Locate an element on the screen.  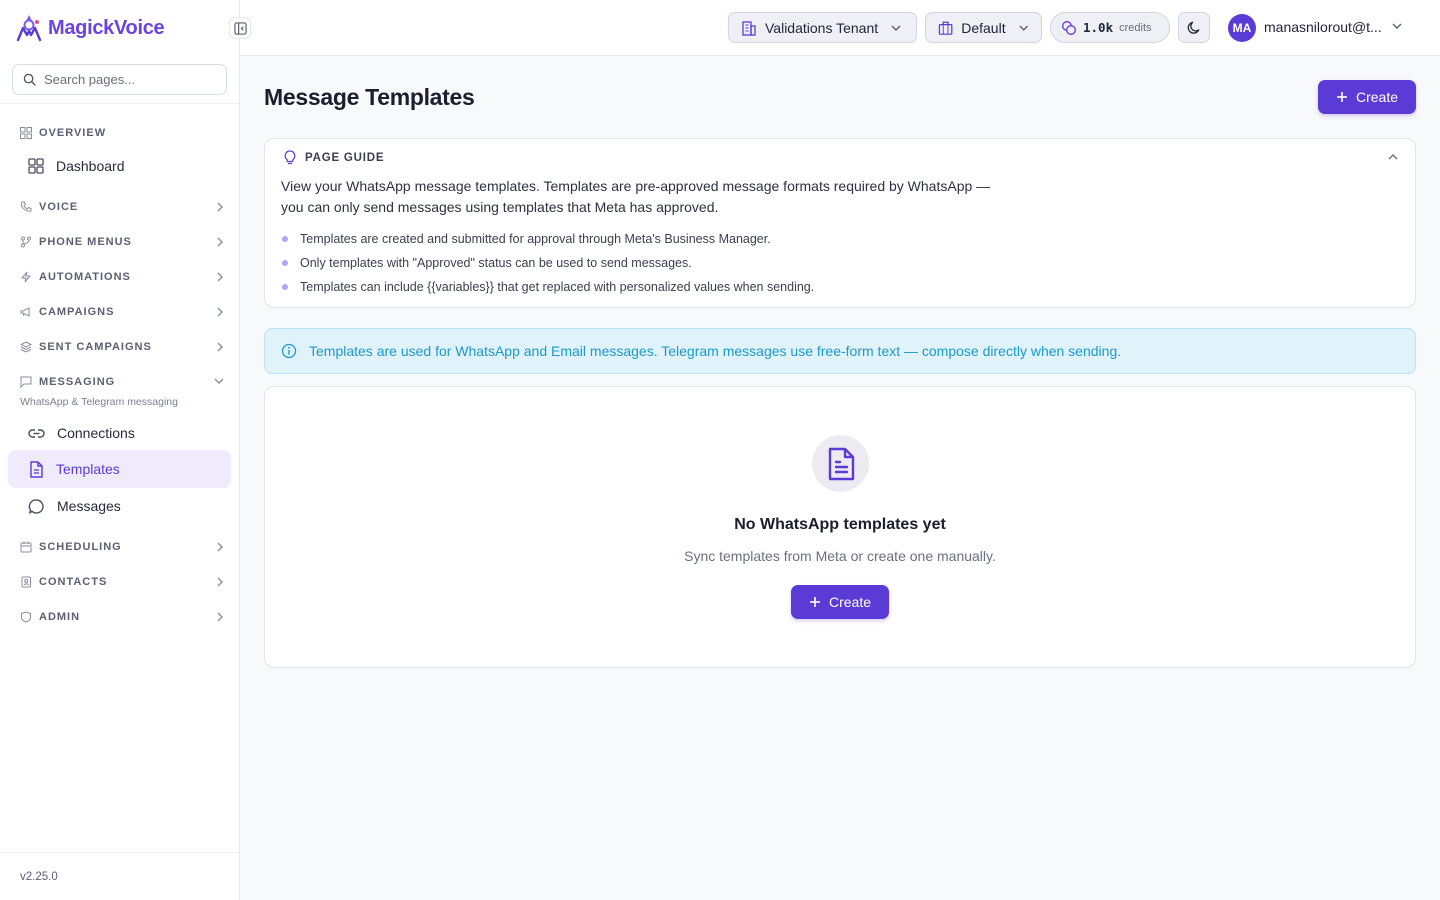
avatar: MA is located at coordinates (1242, 28).